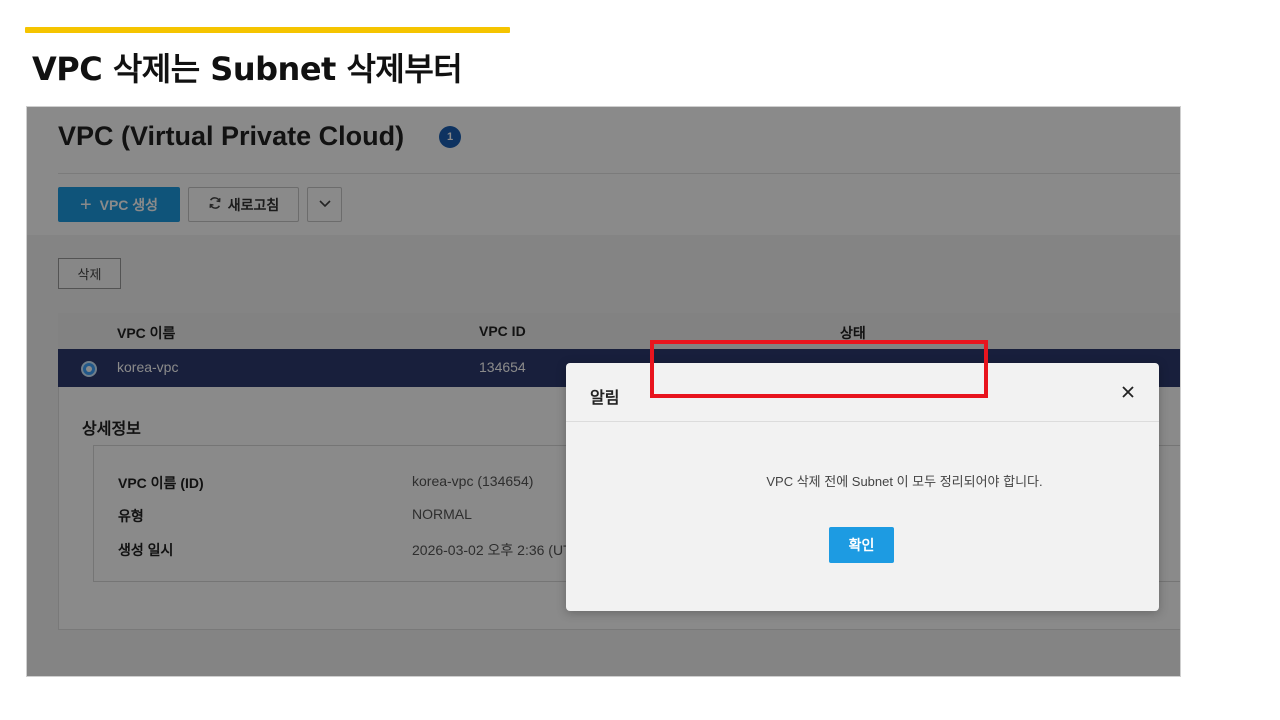  Describe the element at coordinates (605, 398) in the screenshot. I see `dialog-title: 알림` at that location.